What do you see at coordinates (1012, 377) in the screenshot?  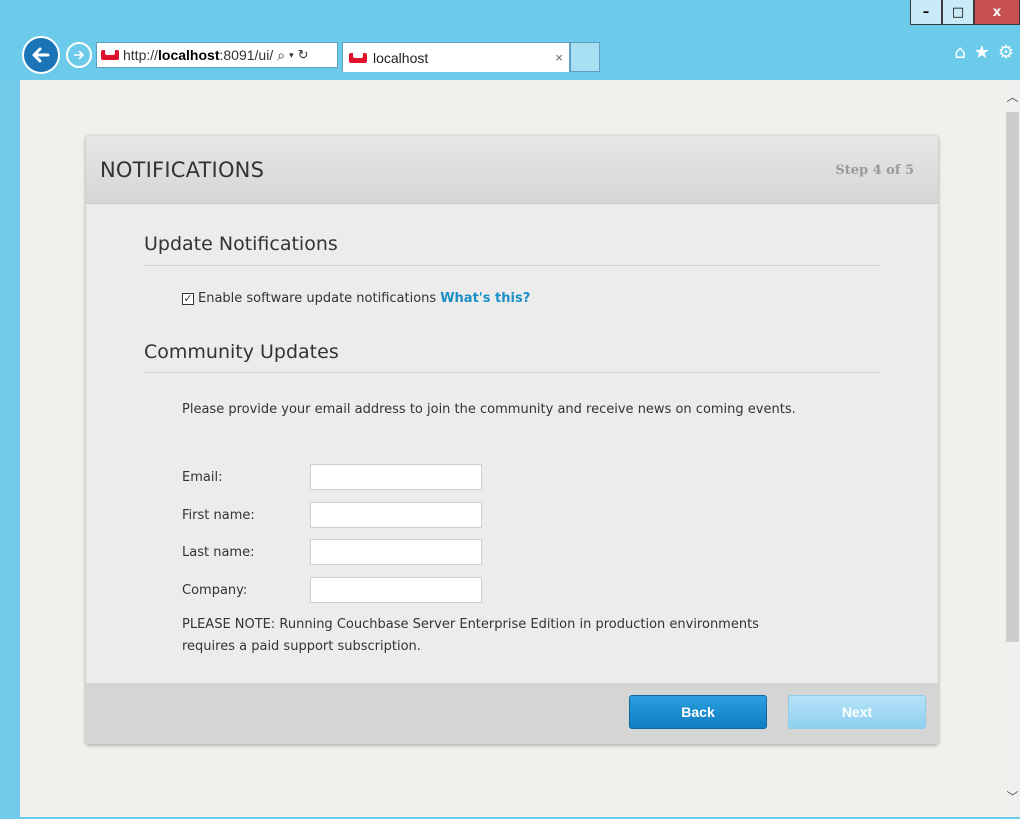 I see `scroll-thumb` at bounding box center [1012, 377].